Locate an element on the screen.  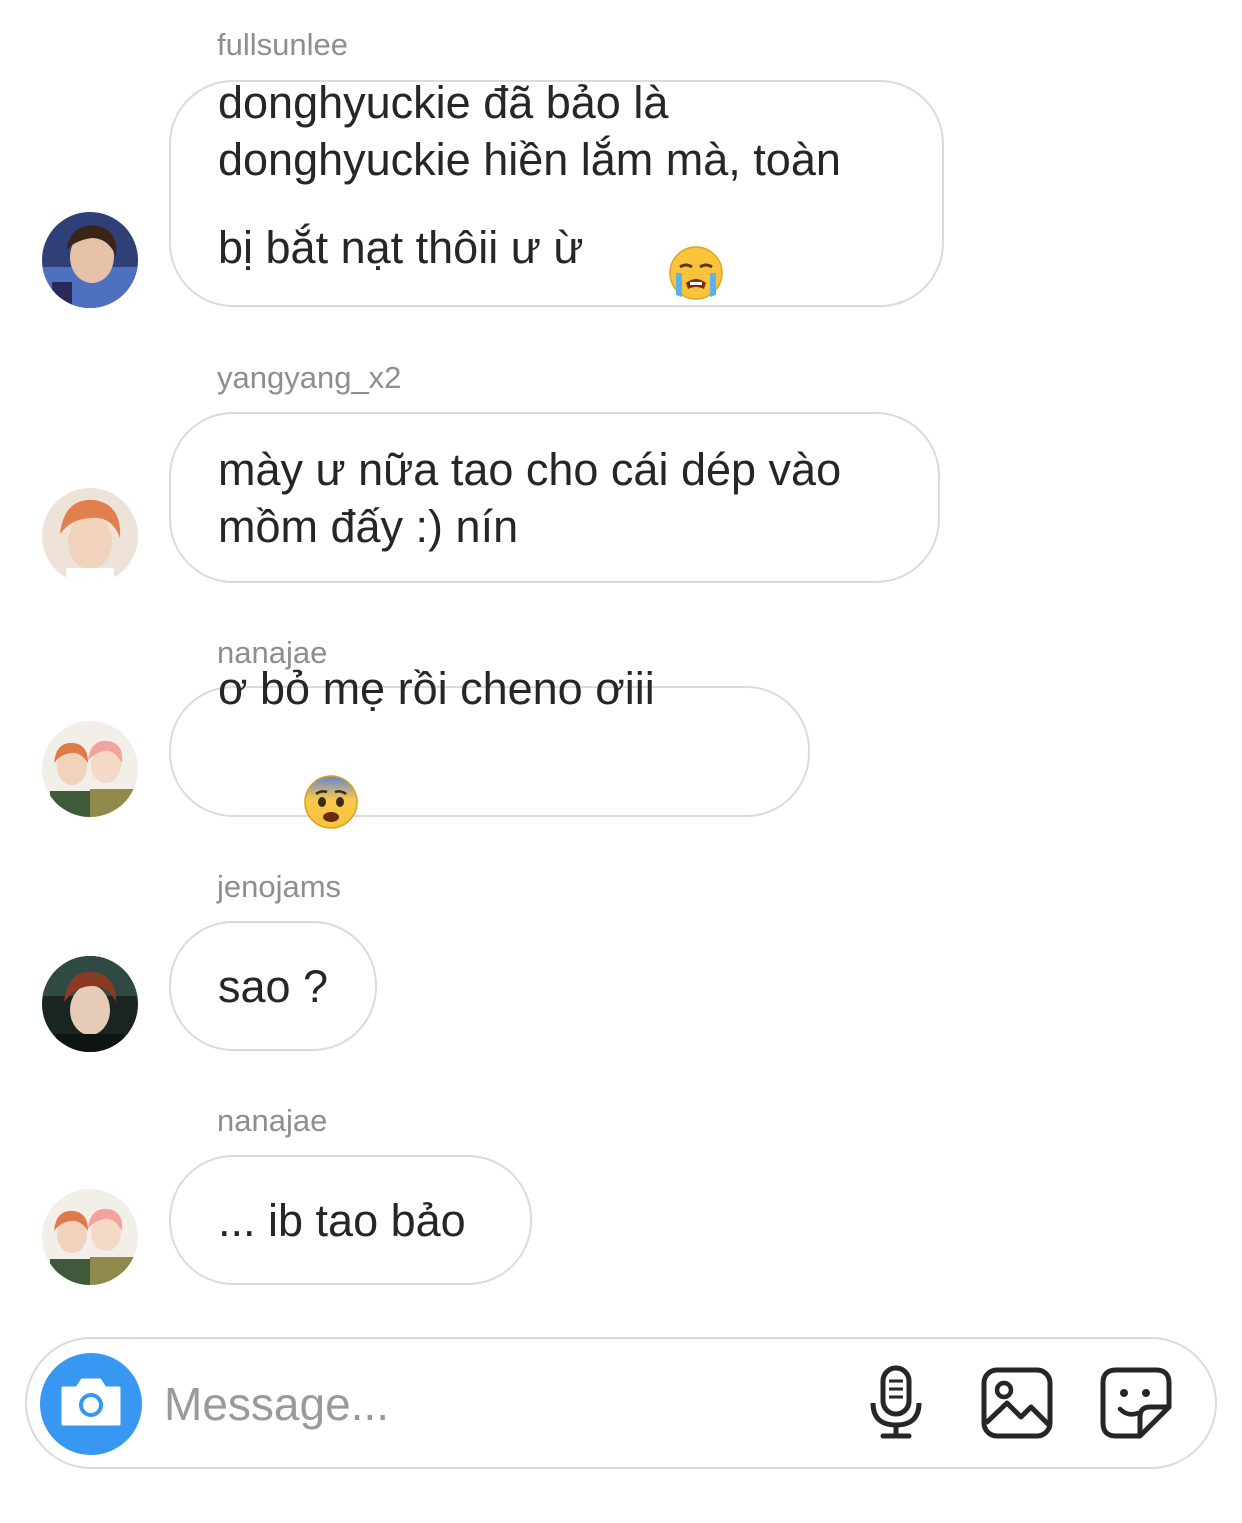
message-composer is located at coordinates (621, 1403).